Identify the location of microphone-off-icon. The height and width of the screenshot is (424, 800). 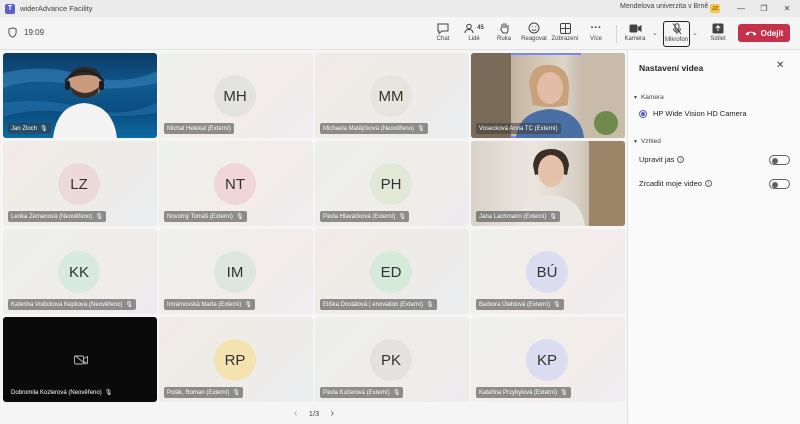
(677, 29).